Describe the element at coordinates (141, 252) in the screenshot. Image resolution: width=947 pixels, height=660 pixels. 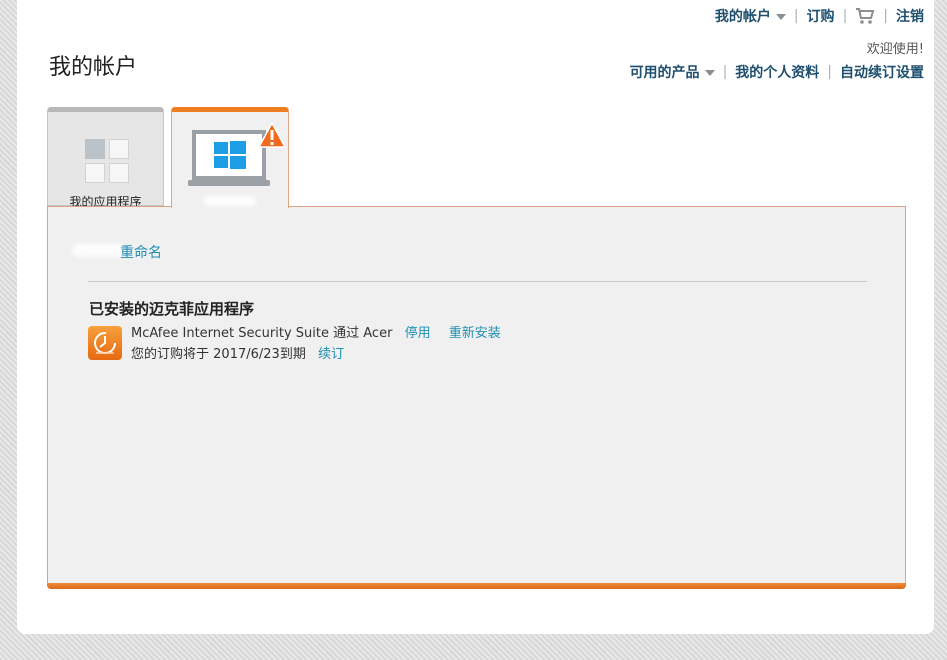
I see `rename-link: 重命名` at that location.